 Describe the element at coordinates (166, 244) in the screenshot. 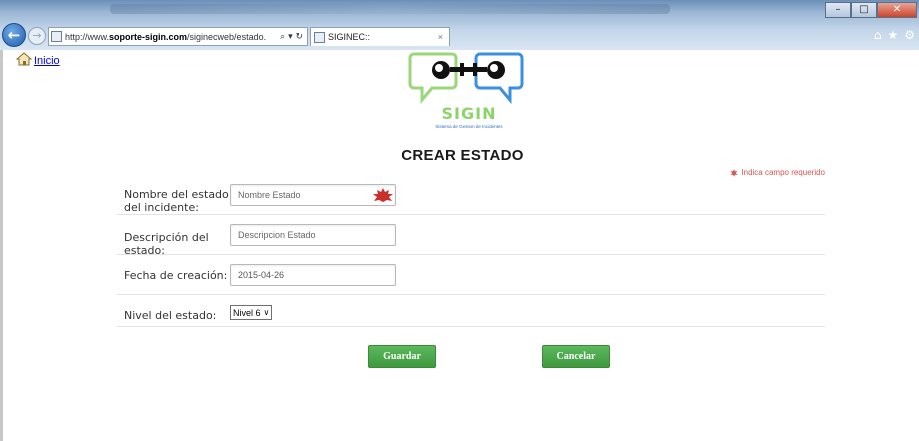

I see `description-label: Descripción del estado:` at that location.